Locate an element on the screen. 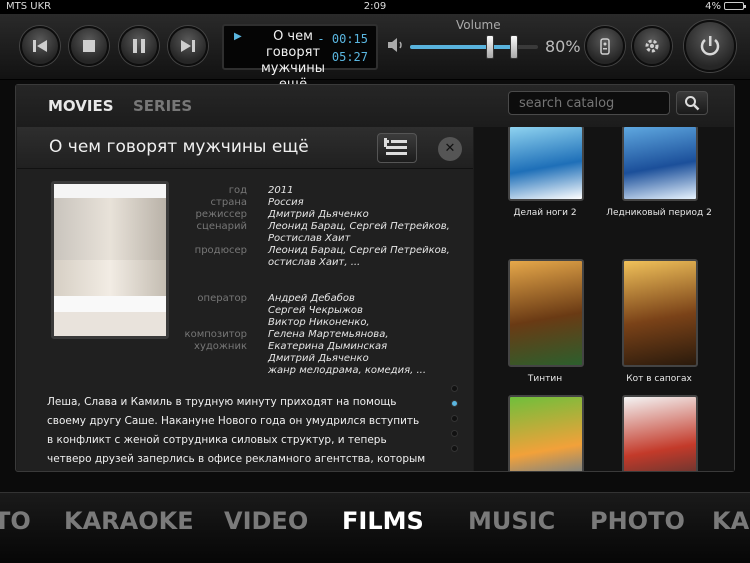 The image size is (750, 563). skip-back-icon is located at coordinates (40, 46).